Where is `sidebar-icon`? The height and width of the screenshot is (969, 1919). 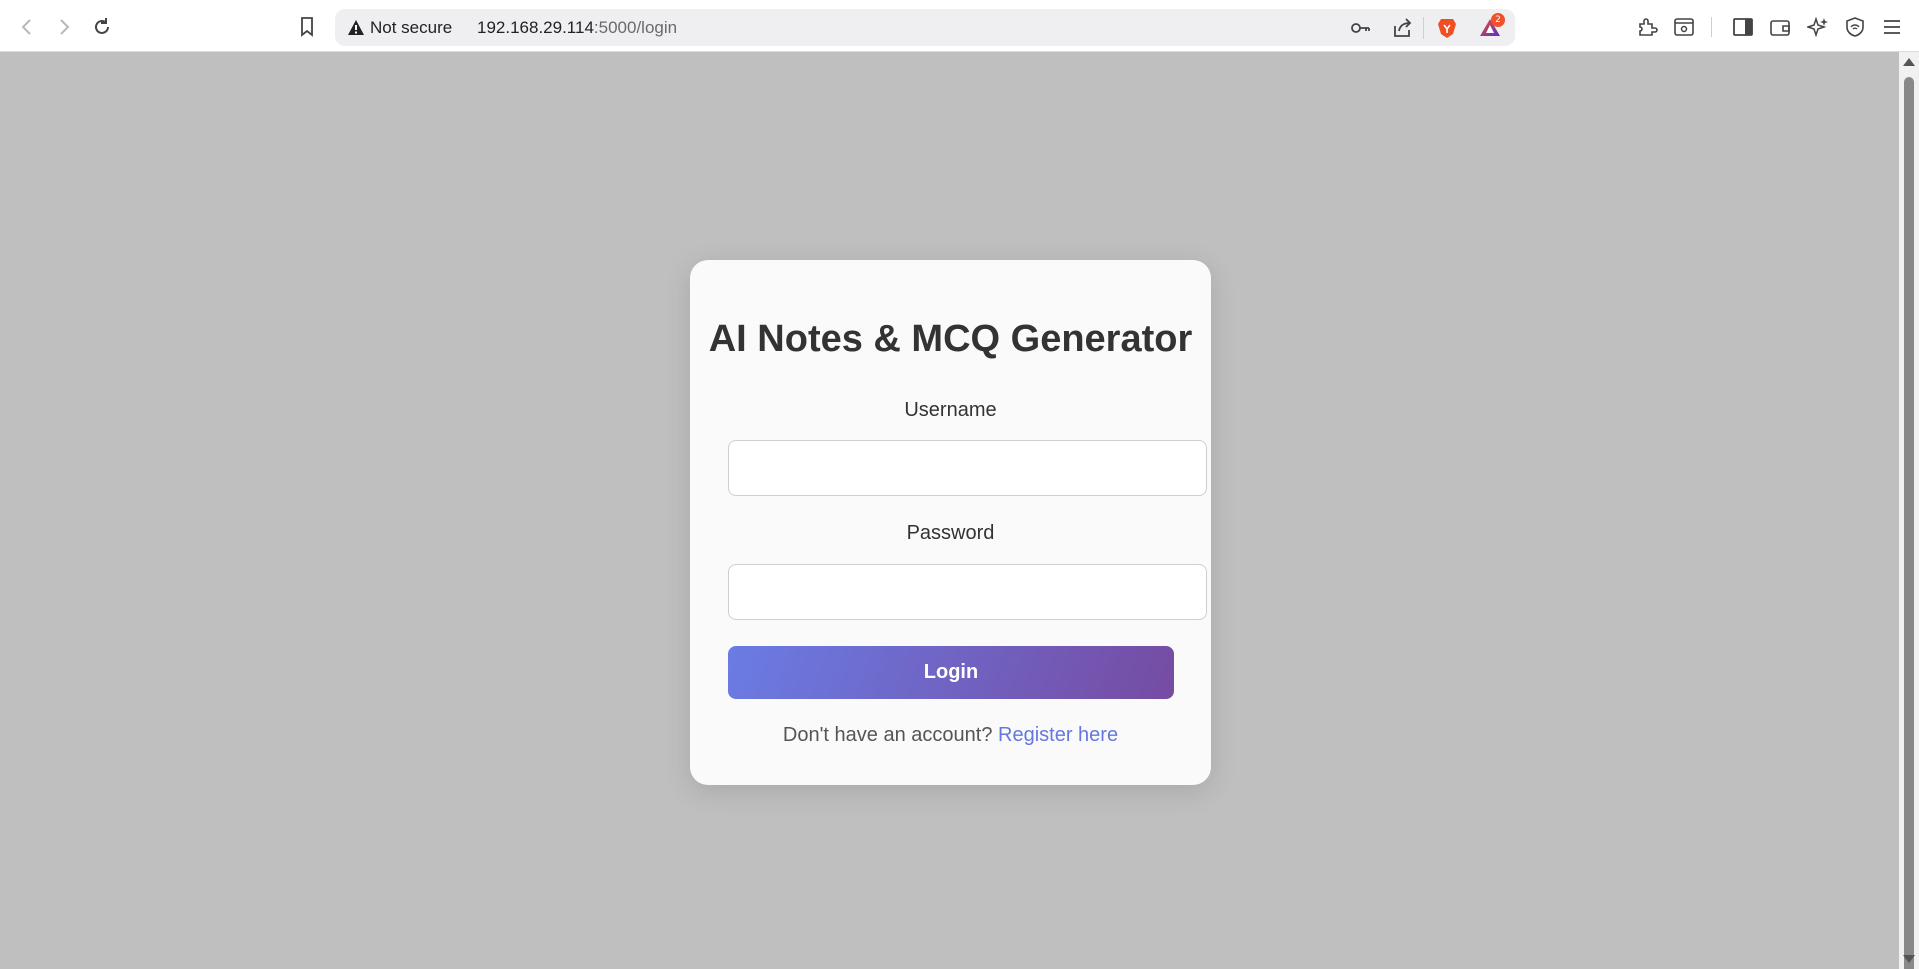 sidebar-icon is located at coordinates (1743, 27).